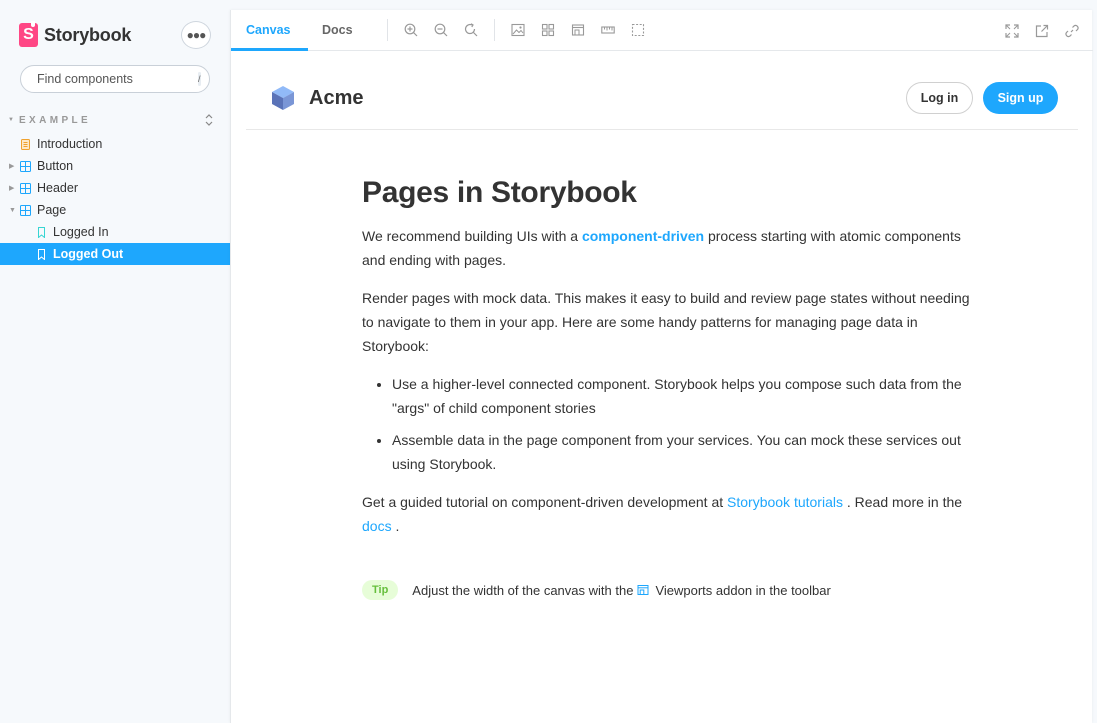 The width and height of the screenshot is (1097, 723). Describe the element at coordinates (499, 192) in the screenshot. I see `page-heading: Pages in Storybook` at that location.